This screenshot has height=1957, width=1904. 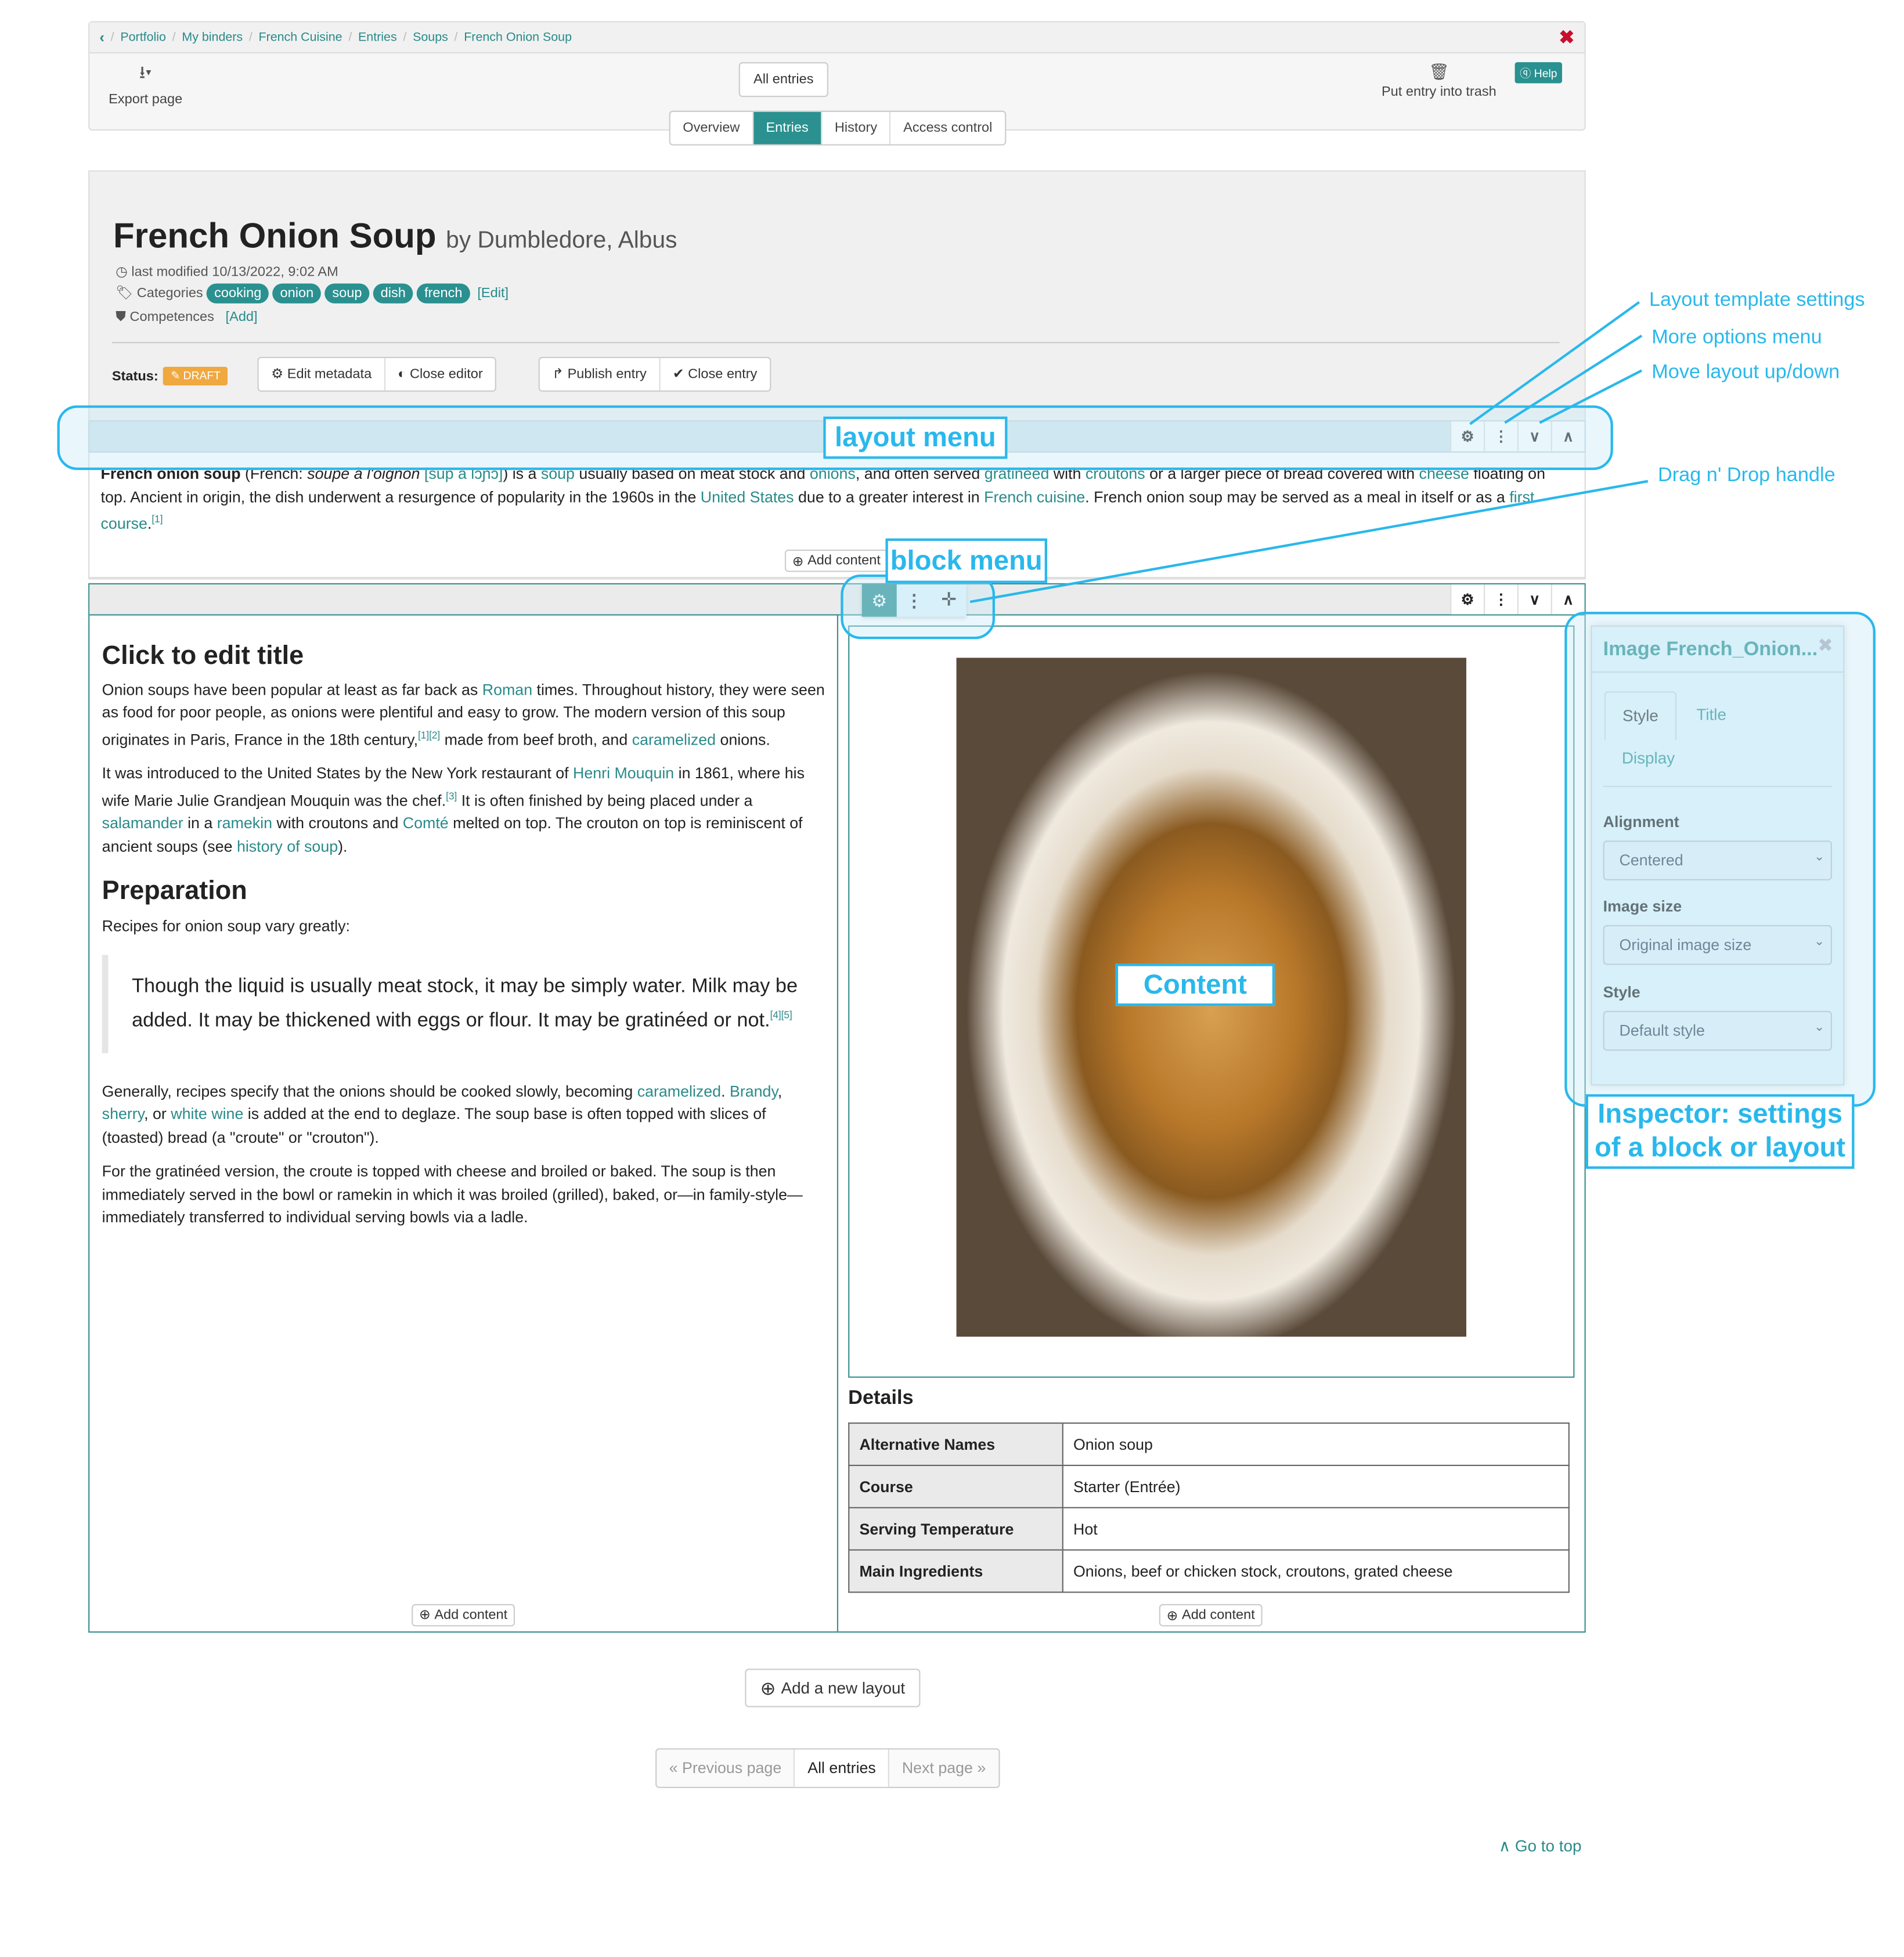 What do you see at coordinates (451, 795) in the screenshot?
I see `reference-link: [3]` at bounding box center [451, 795].